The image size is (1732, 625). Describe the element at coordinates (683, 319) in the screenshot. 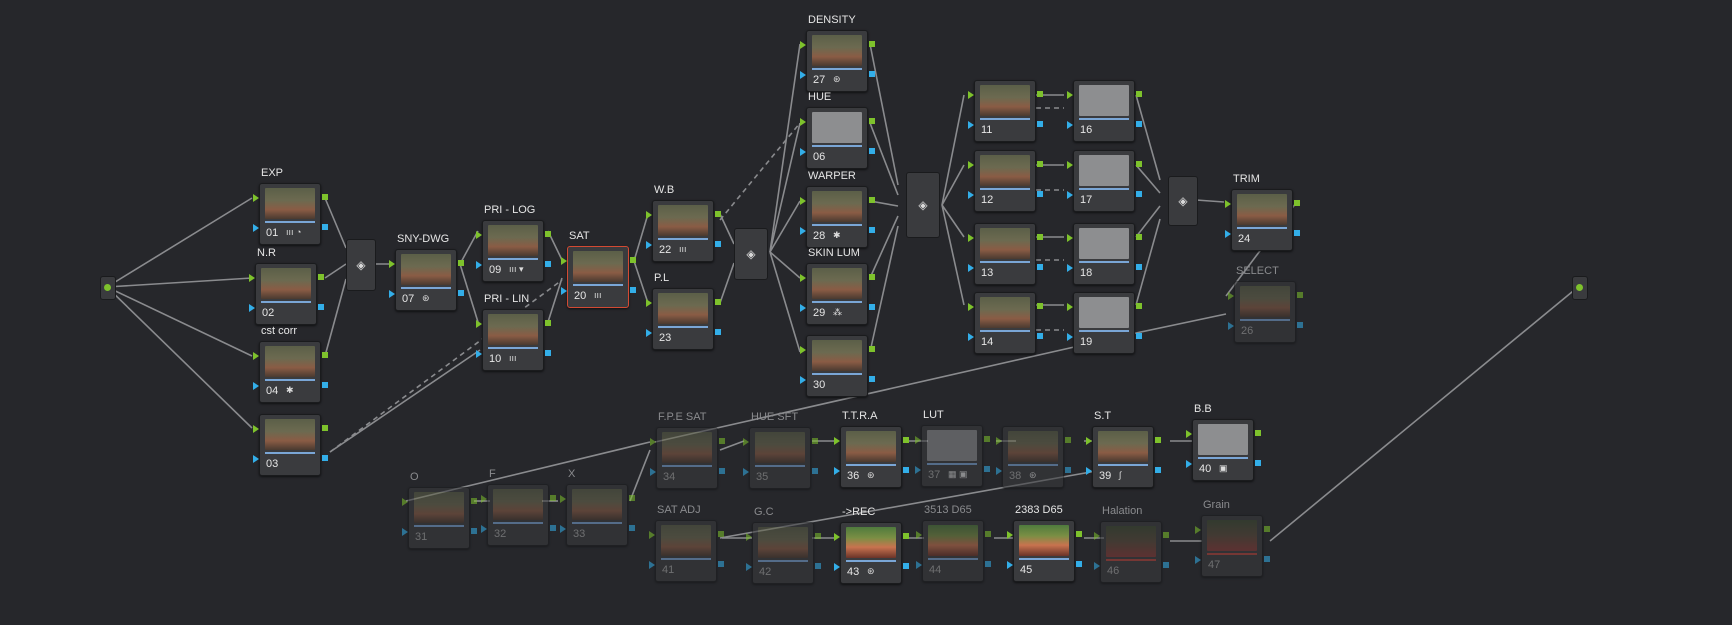

I see `node-23: 23` at that location.